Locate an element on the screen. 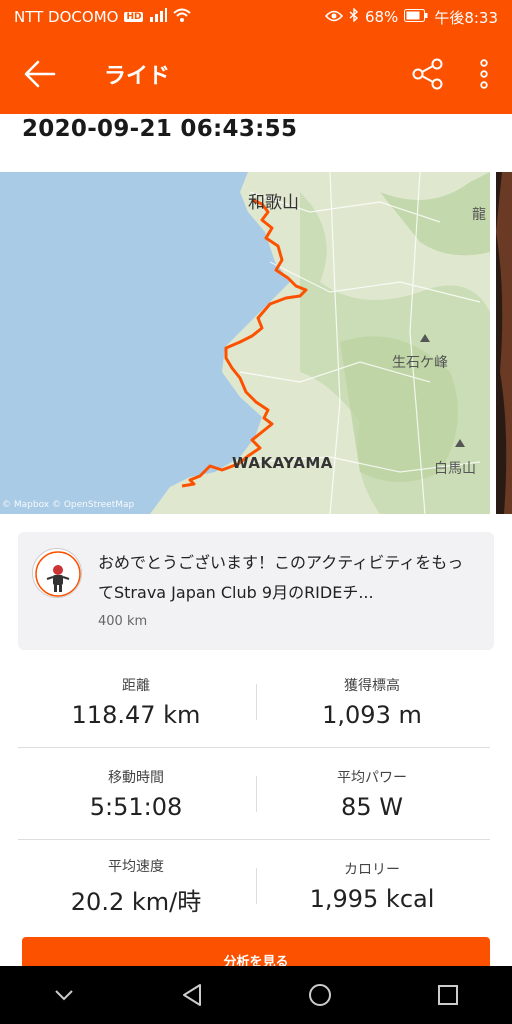 The image size is (512, 1024). activity-datetime: 2020-09-21 06:43:55 is located at coordinates (160, 129).